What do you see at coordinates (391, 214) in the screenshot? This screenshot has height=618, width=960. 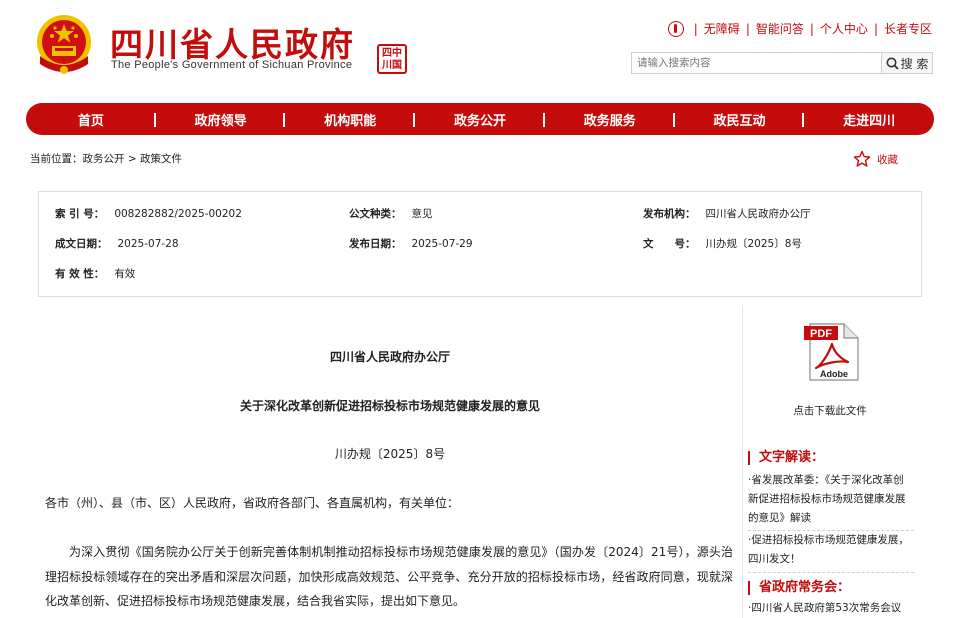 I see `document-type: 公文种类： 意见` at bounding box center [391, 214].